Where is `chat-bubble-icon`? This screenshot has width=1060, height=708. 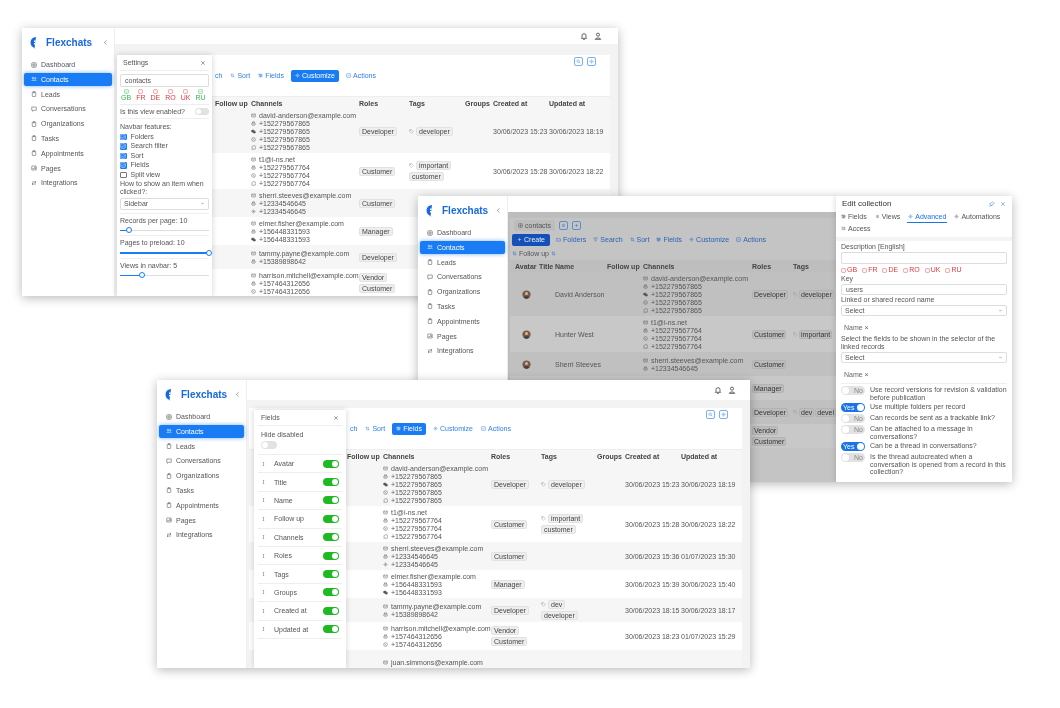 chat-bubble-icon is located at coordinates (645, 310).